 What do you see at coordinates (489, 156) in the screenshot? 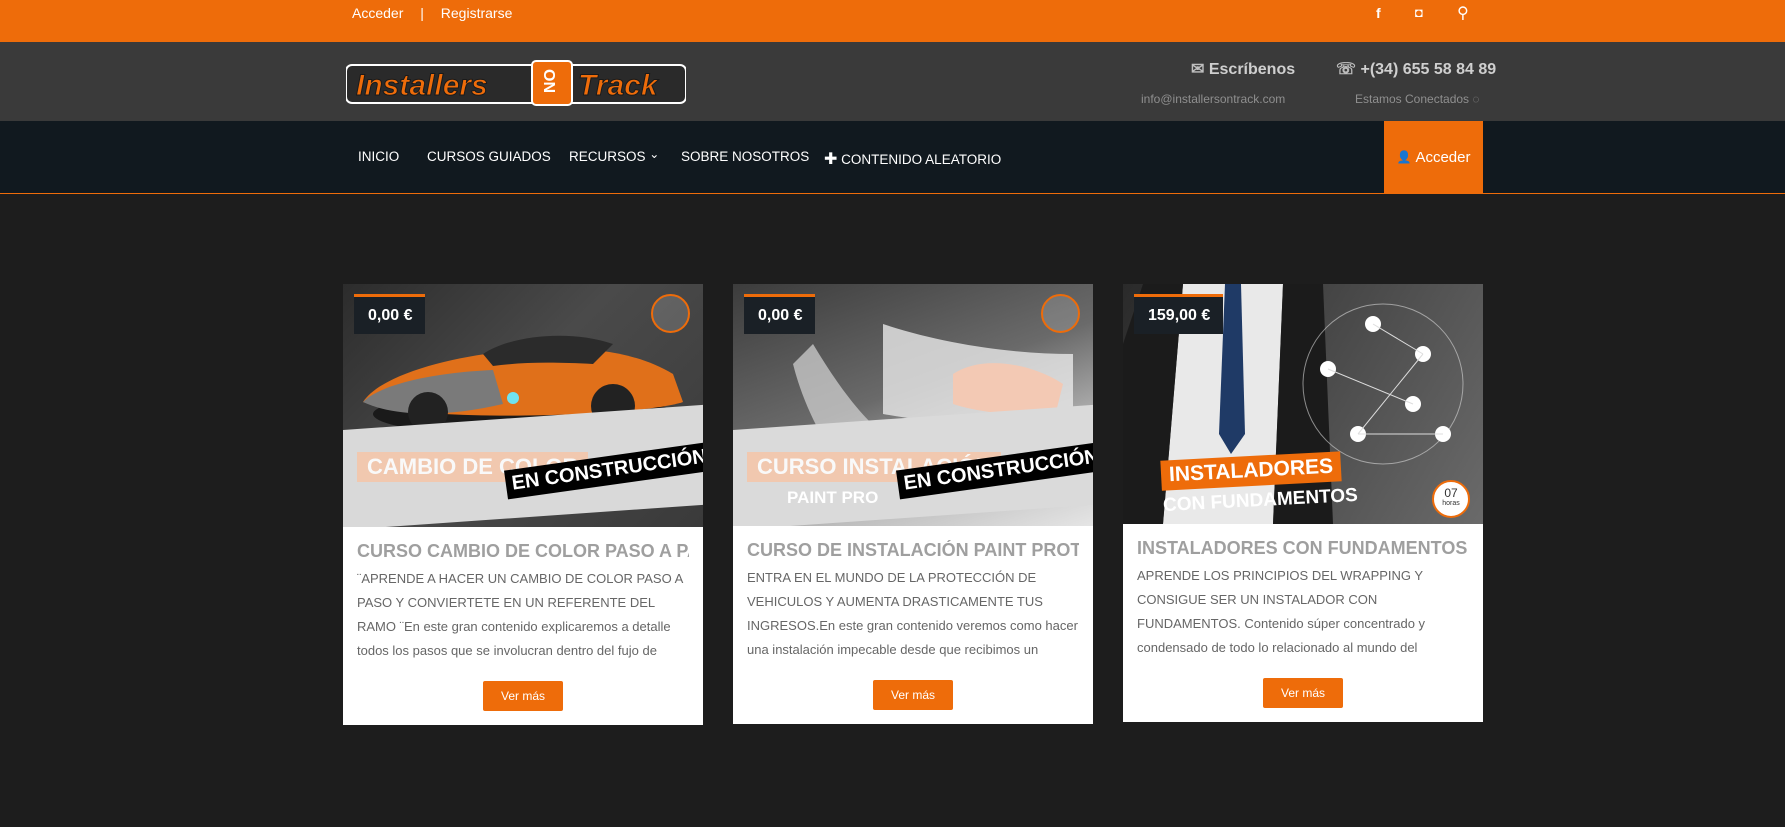
I see `nav-item-cursos-guiados: CURSOS GUIADOS` at bounding box center [489, 156].